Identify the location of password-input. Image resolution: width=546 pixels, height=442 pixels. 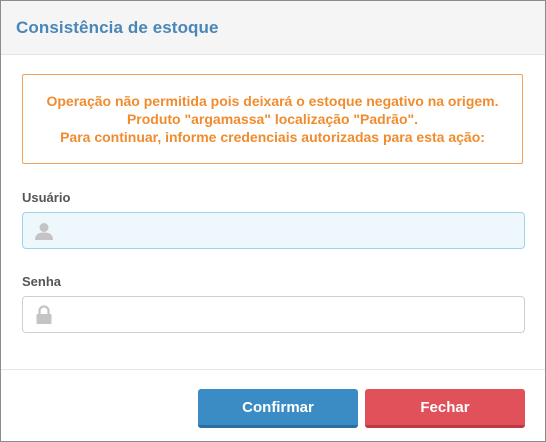
(294, 314).